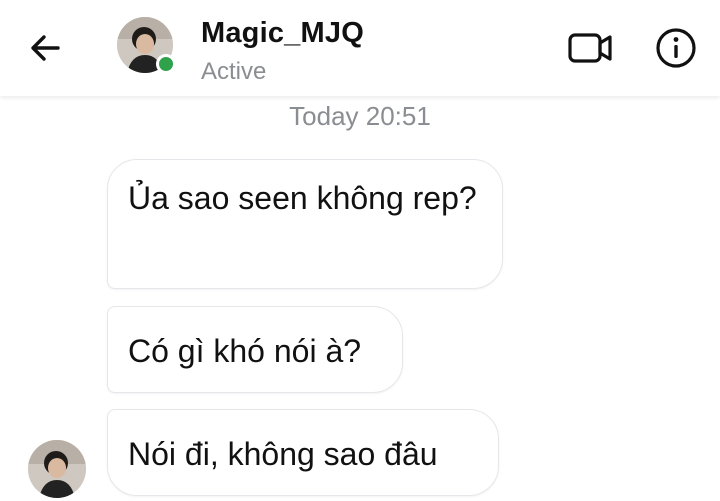  Describe the element at coordinates (360, 116) in the screenshot. I see `message-timestamp: Today 20:51` at that location.